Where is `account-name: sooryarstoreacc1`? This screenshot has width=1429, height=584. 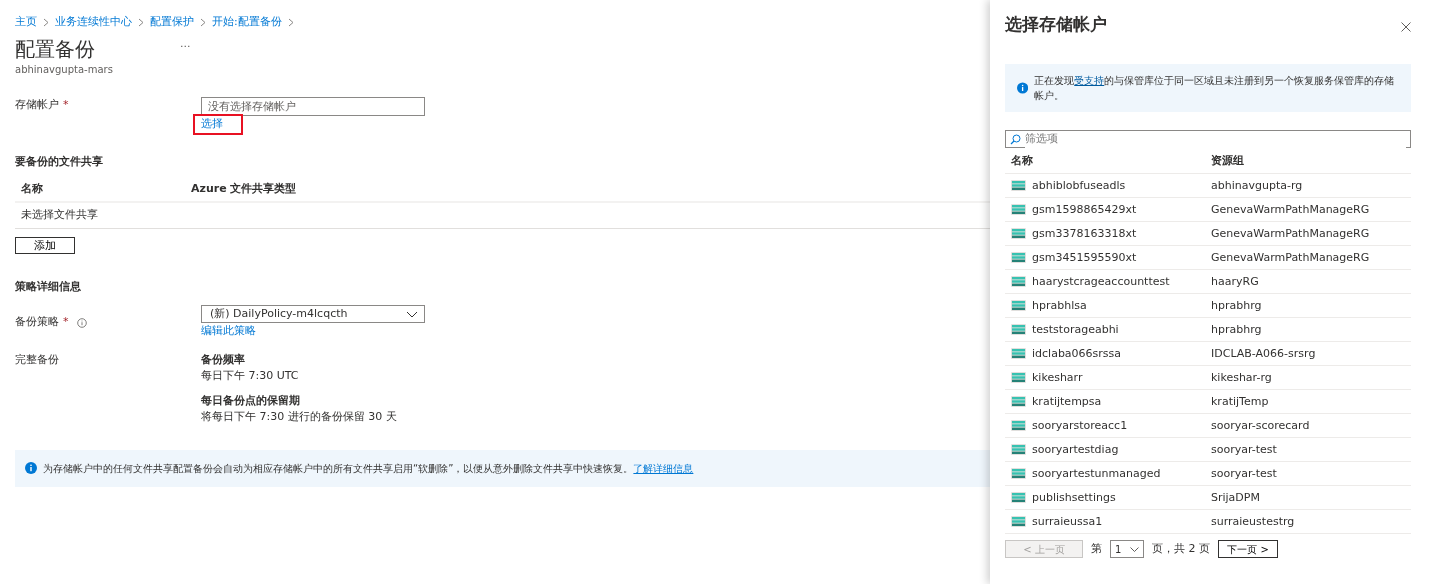 account-name: sooryarstoreacc1 is located at coordinates (1080, 425).